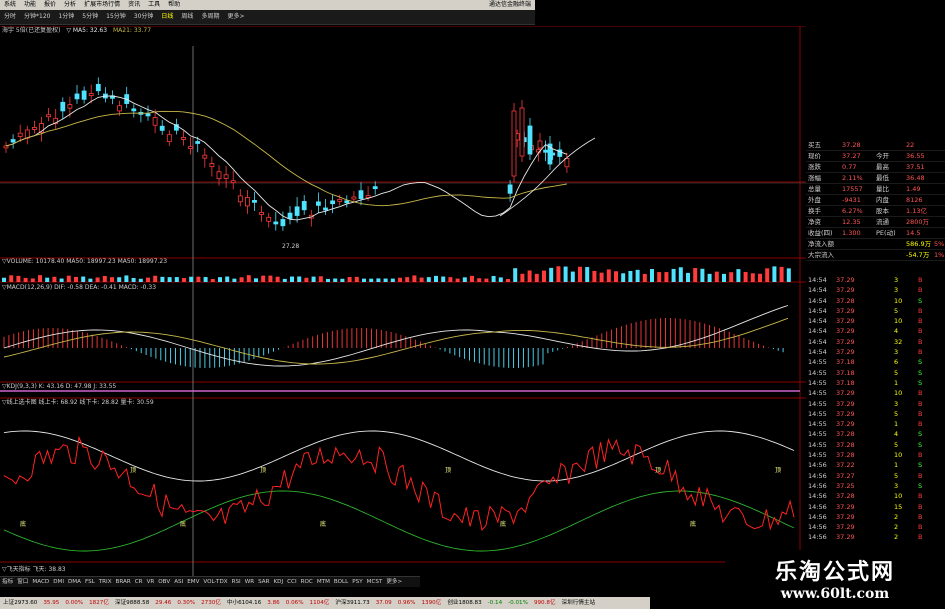 This screenshot has height=609, width=945. Describe the element at coordinates (134, 5) in the screenshot. I see `menu-item-news: 资讯` at that location.